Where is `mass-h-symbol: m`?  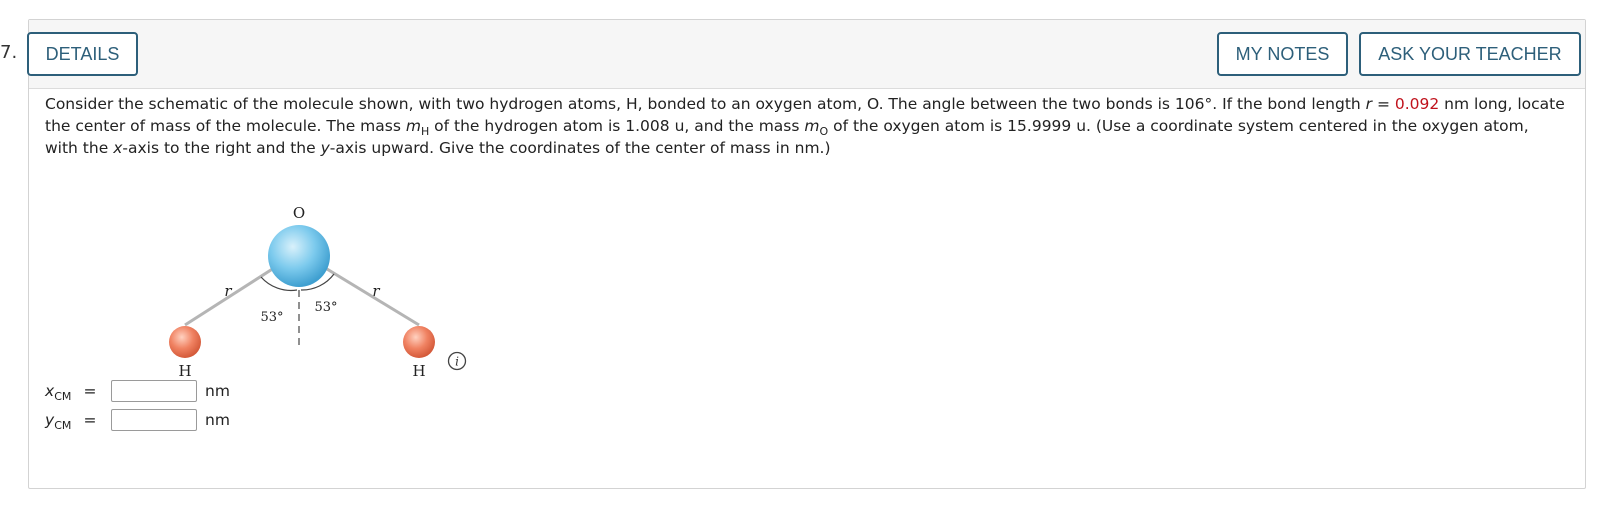 mass-h-symbol: m is located at coordinates (413, 126).